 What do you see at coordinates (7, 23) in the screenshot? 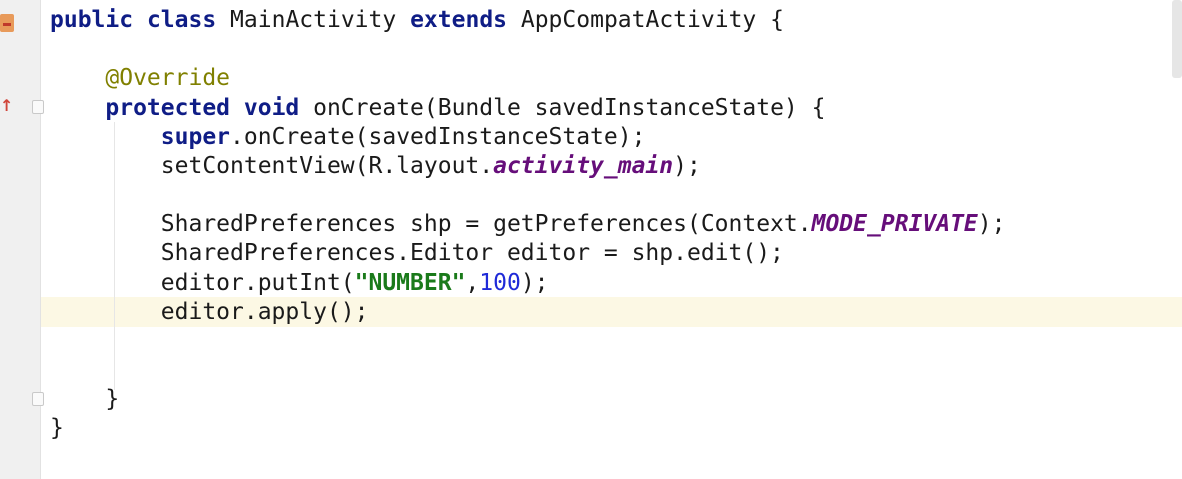
I see `class-icon` at bounding box center [7, 23].